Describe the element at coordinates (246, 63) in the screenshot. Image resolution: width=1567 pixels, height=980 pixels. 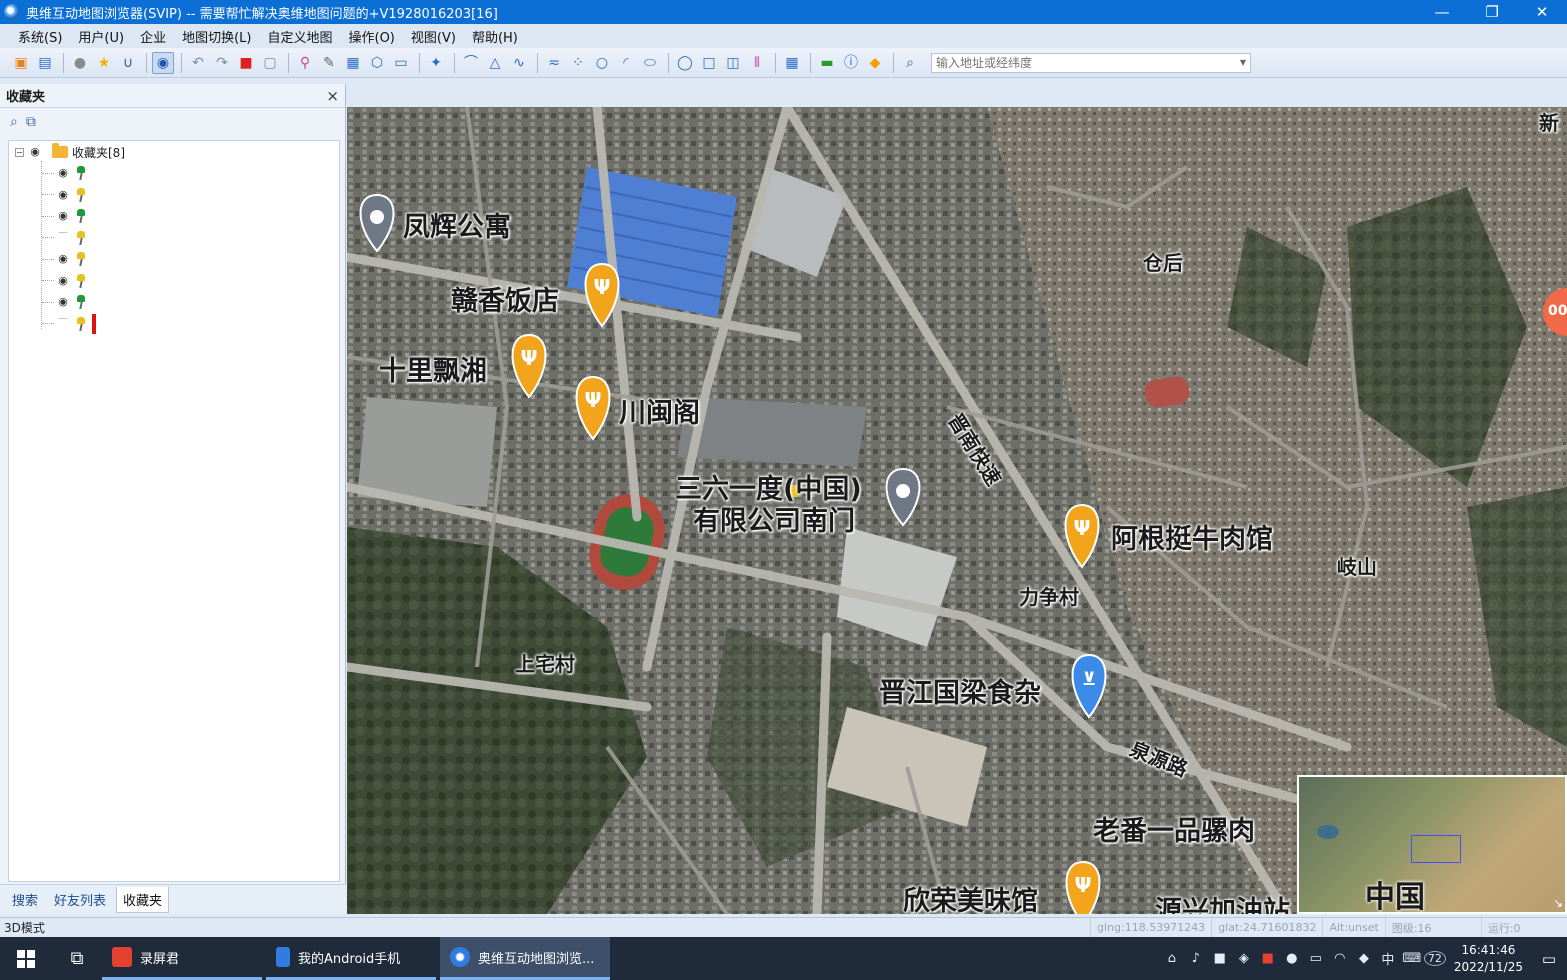
I see `delete-icon: ■` at that location.